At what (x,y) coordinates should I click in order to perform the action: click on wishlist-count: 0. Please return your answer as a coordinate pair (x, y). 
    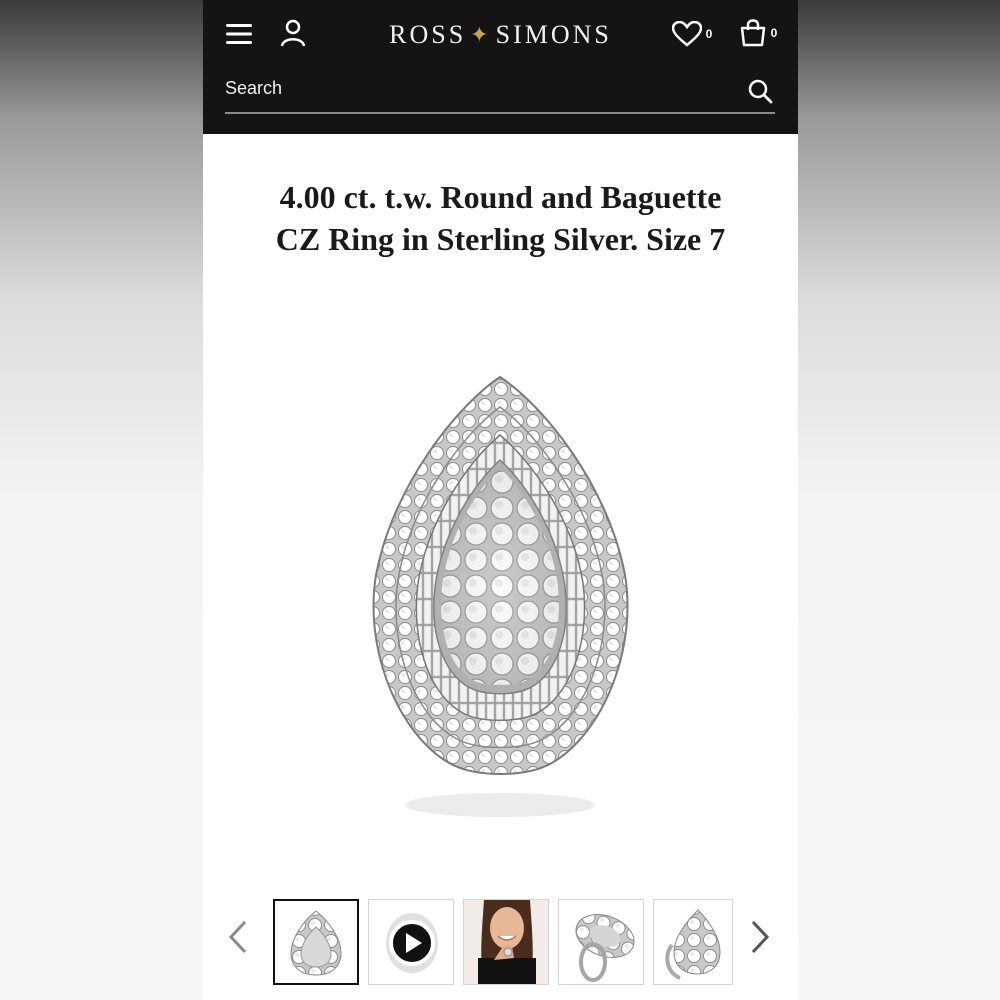
    Looking at the image, I should click on (709, 34).